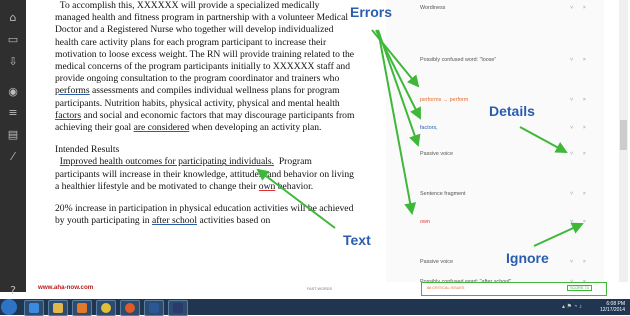  I want to click on taskbar-chrome, so click(106, 308).